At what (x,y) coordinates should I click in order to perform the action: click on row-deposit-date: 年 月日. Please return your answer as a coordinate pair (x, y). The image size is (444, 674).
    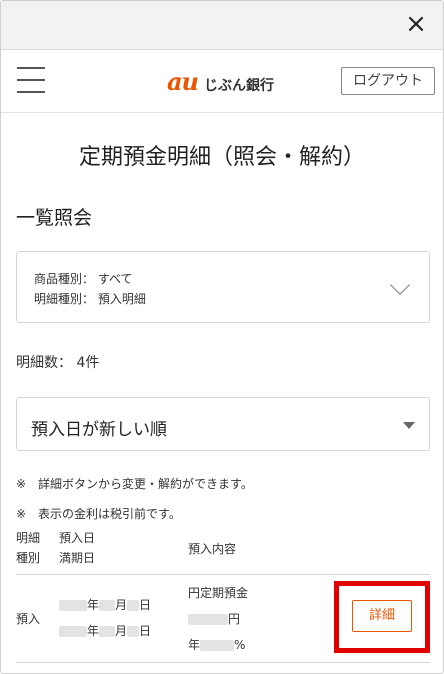
    Looking at the image, I should click on (105, 605).